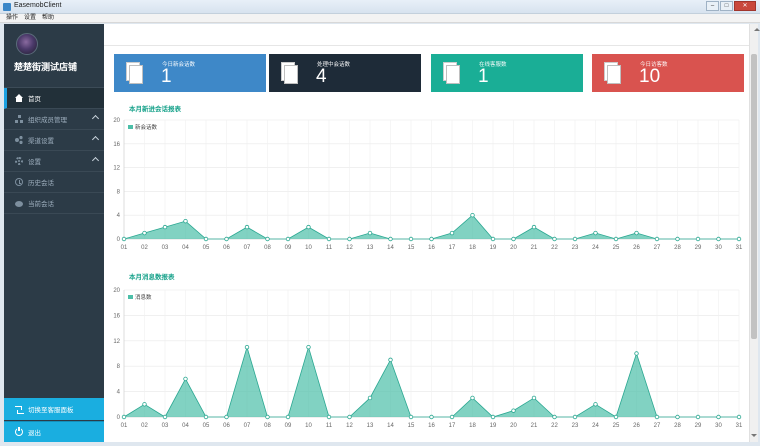  Describe the element at coordinates (190, 73) in the screenshot. I see `stat-card-new-sessions: 今日新会话数 1` at that location.